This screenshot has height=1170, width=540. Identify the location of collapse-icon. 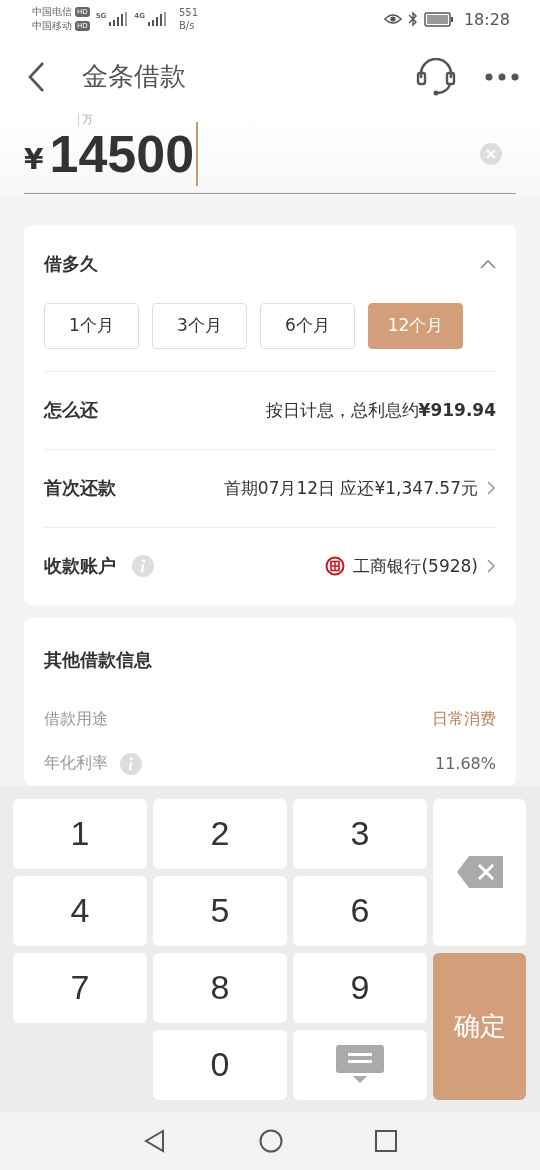
(488, 263).